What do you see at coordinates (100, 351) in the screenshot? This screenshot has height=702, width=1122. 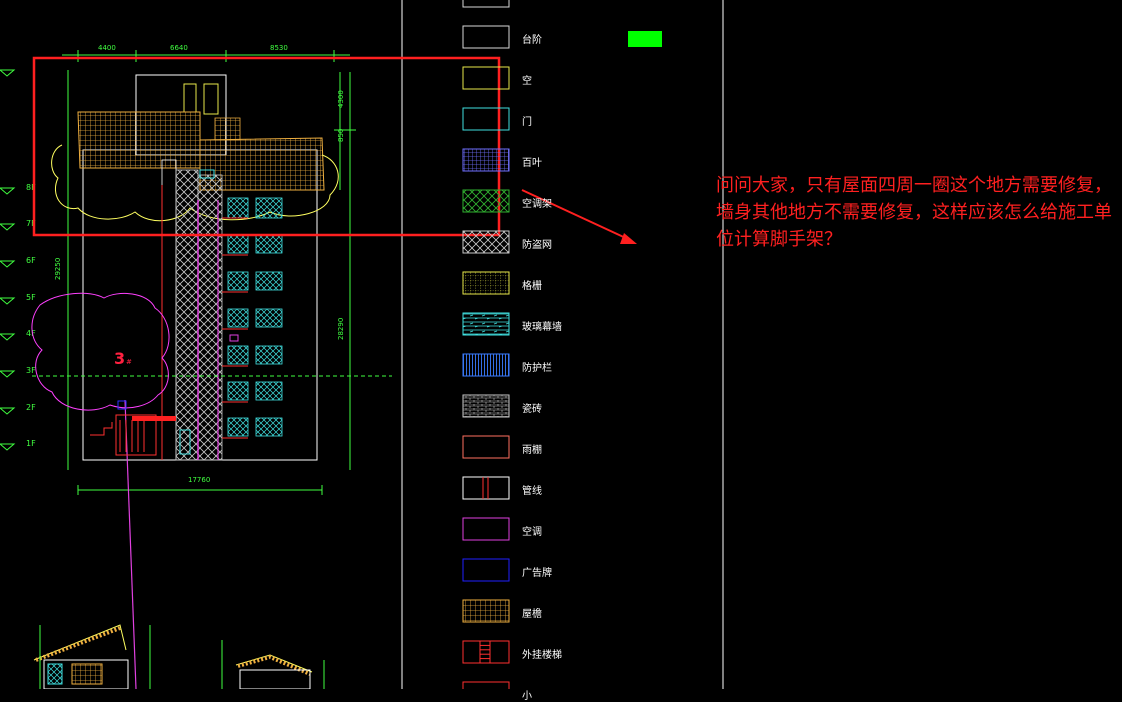 I see `tree-magenta` at bounding box center [100, 351].